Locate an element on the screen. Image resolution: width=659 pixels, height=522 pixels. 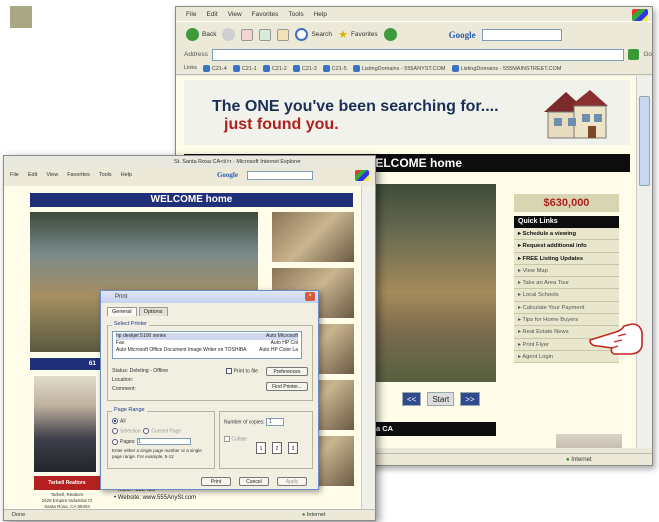
printer-name: Fax is located at coordinates (120, 343).